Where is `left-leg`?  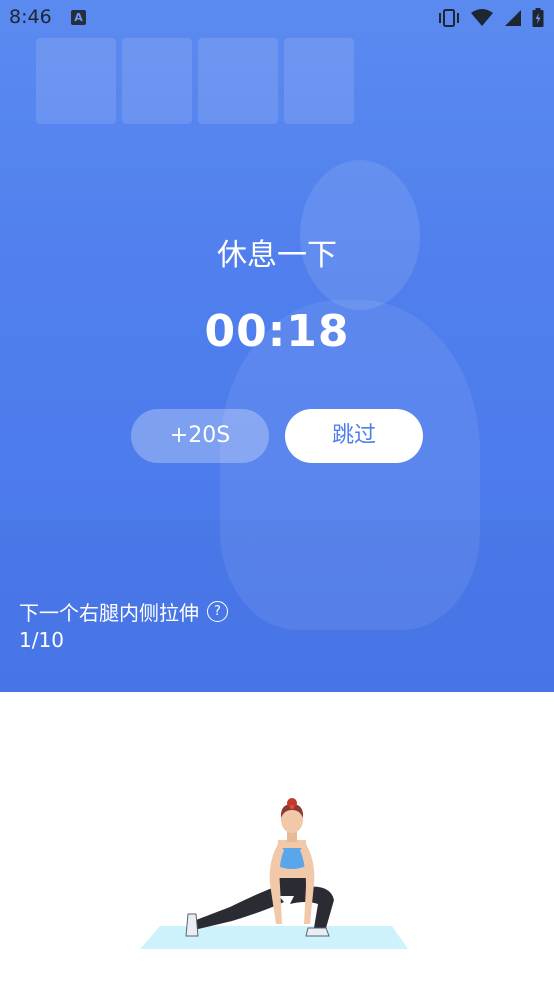 left-leg is located at coordinates (239, 909).